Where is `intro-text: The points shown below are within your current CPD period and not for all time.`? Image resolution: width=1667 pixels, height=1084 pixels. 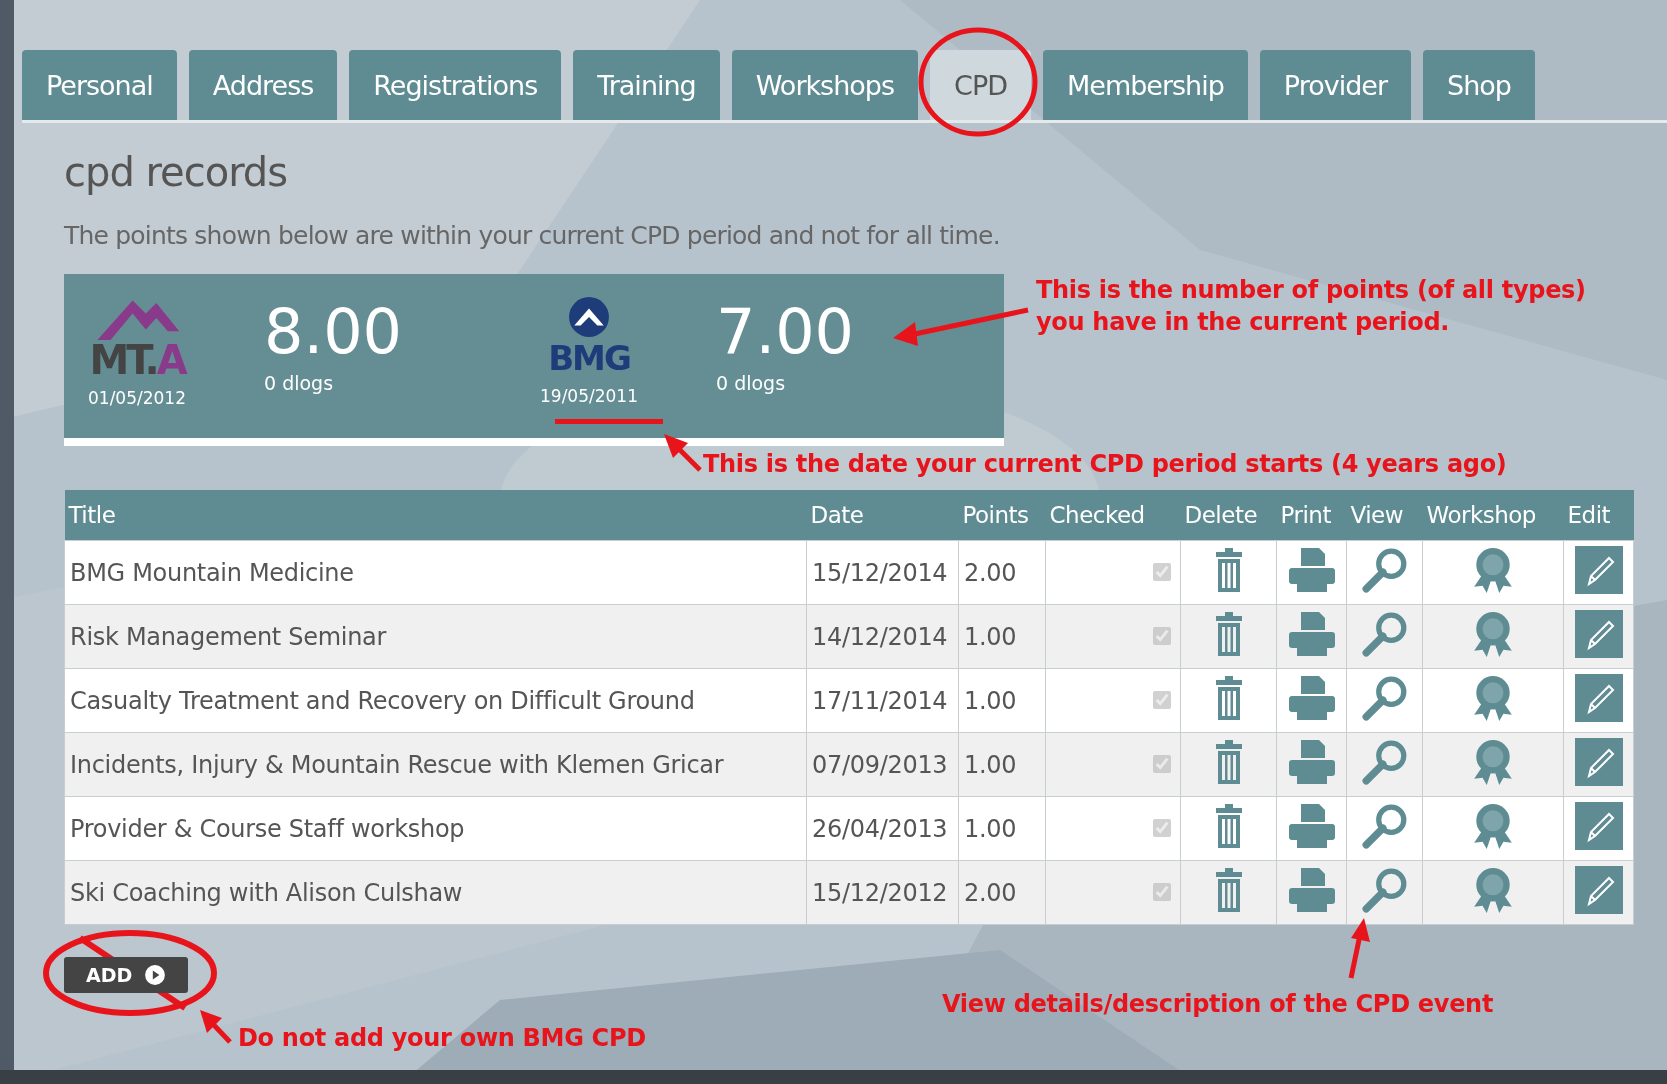
intro-text: The points shown below are within your current CPD period and not for all time. is located at coordinates (532, 235).